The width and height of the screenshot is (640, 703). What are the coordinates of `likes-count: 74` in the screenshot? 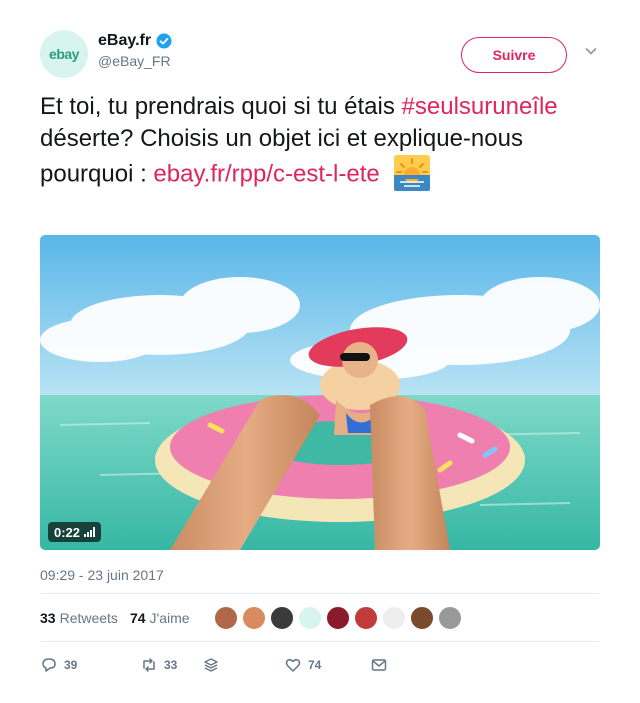 It's located at (137, 618).